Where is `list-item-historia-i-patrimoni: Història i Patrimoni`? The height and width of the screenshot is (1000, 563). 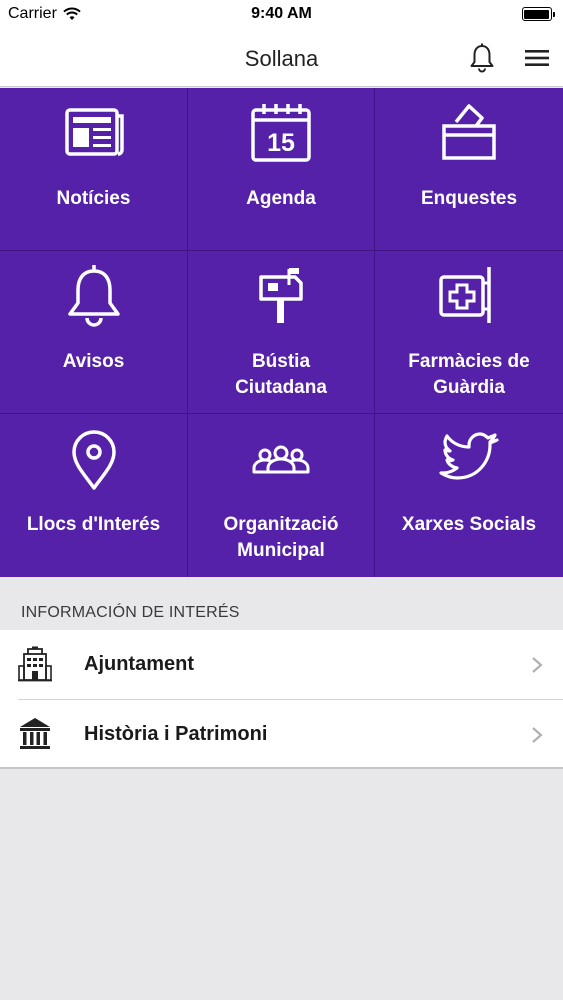
list-item-historia-i-patrimoni: Història i Patrimoni is located at coordinates (281, 734).